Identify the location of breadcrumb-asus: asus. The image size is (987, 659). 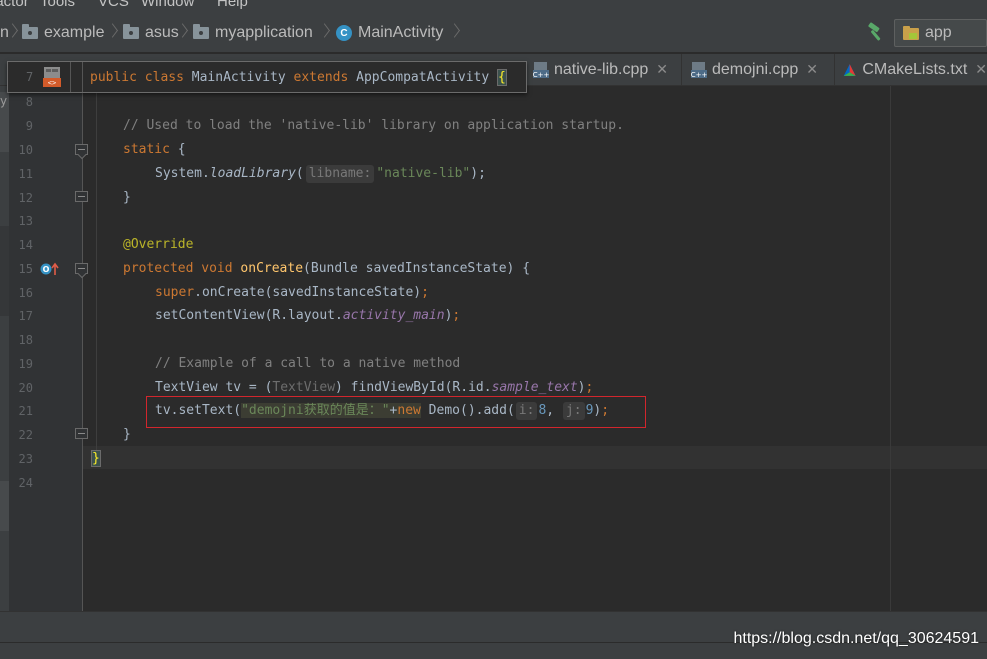
(151, 33).